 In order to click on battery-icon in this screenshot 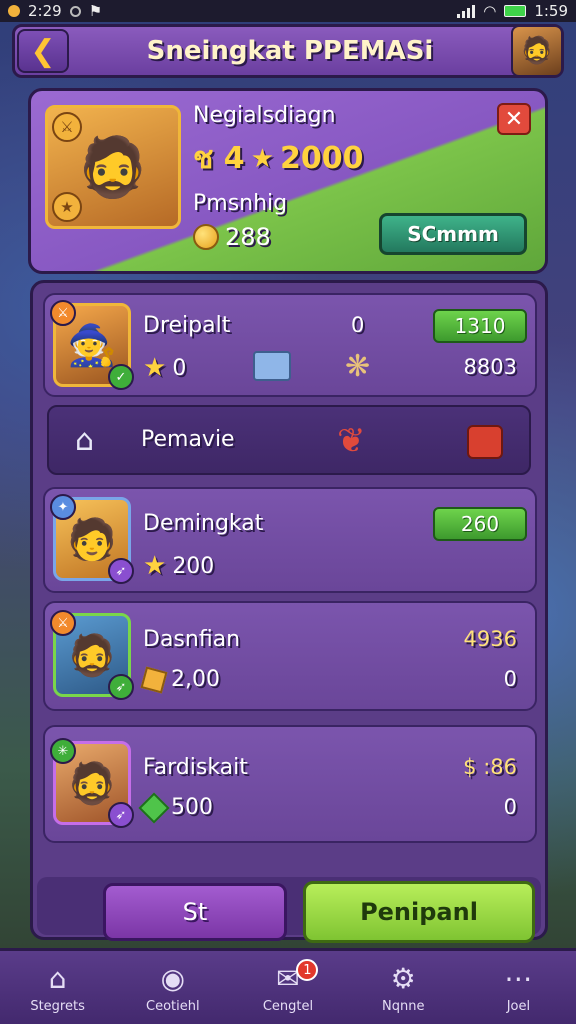, I will do `click(515, 11)`.